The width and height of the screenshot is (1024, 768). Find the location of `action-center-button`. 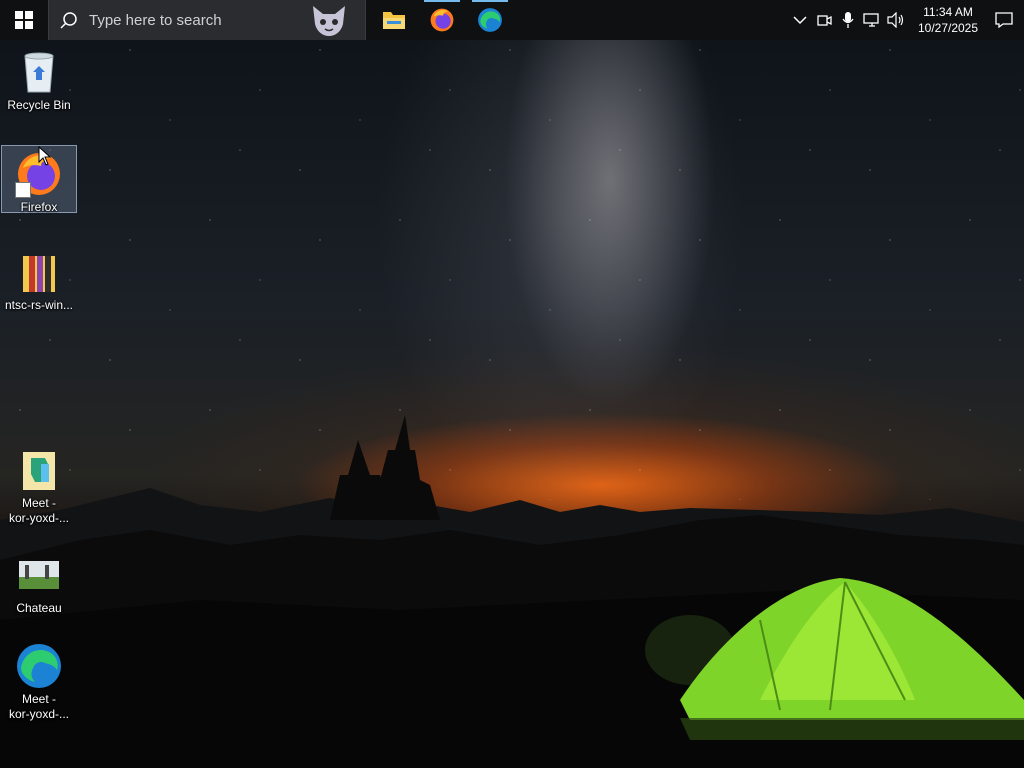

action-center-button is located at coordinates (1004, 20).